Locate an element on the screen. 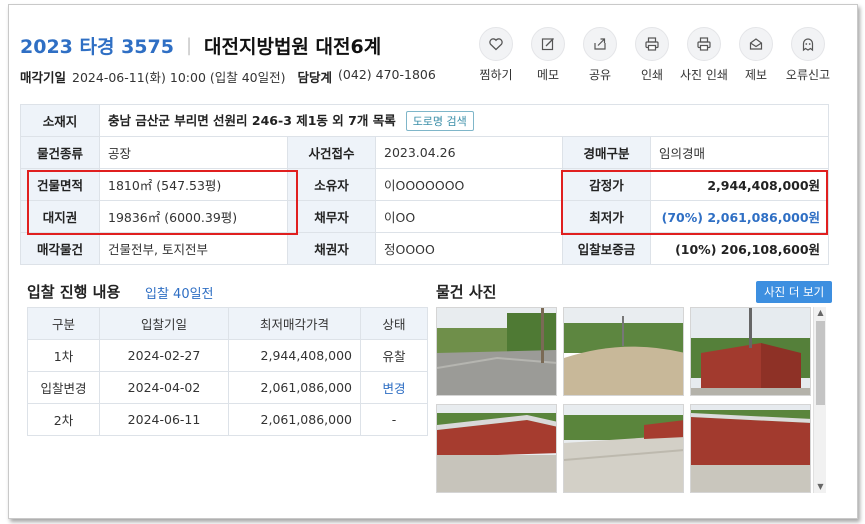  memo-icon is located at coordinates (548, 44).